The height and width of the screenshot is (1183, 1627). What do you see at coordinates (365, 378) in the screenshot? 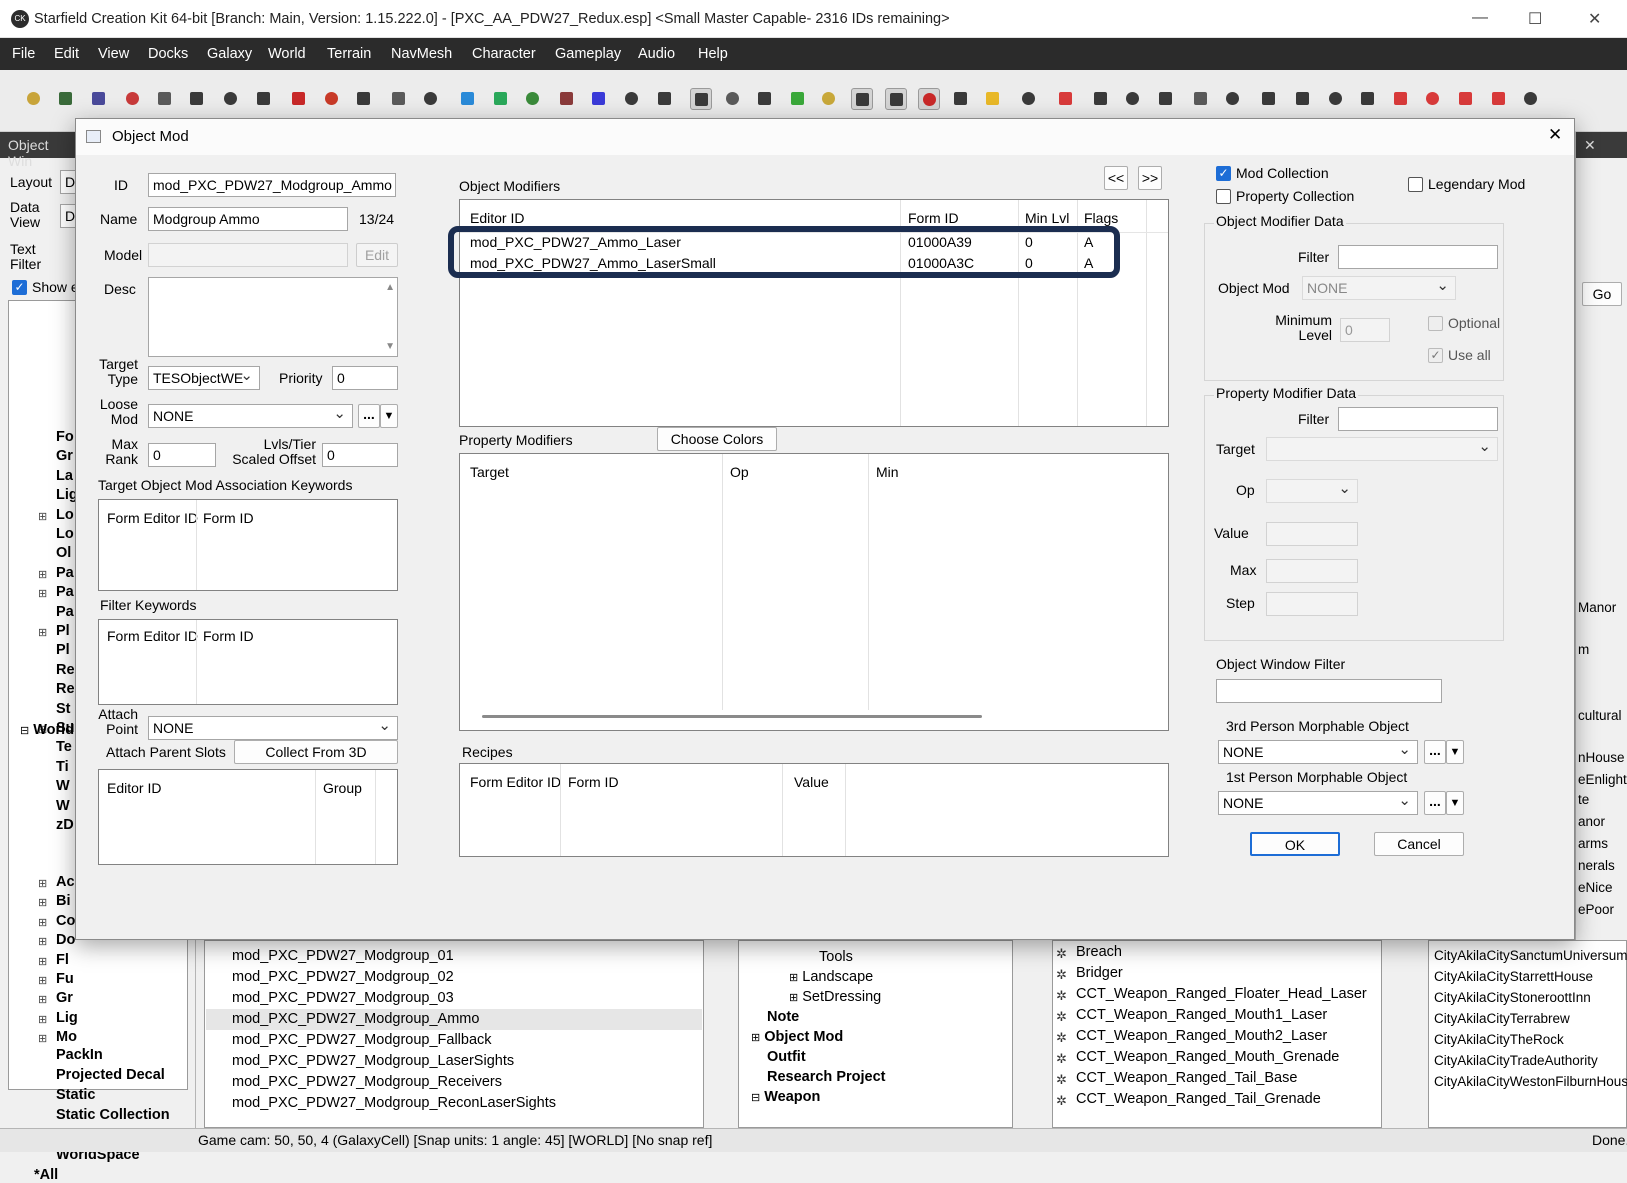
I see `priority-field: 0` at bounding box center [365, 378].